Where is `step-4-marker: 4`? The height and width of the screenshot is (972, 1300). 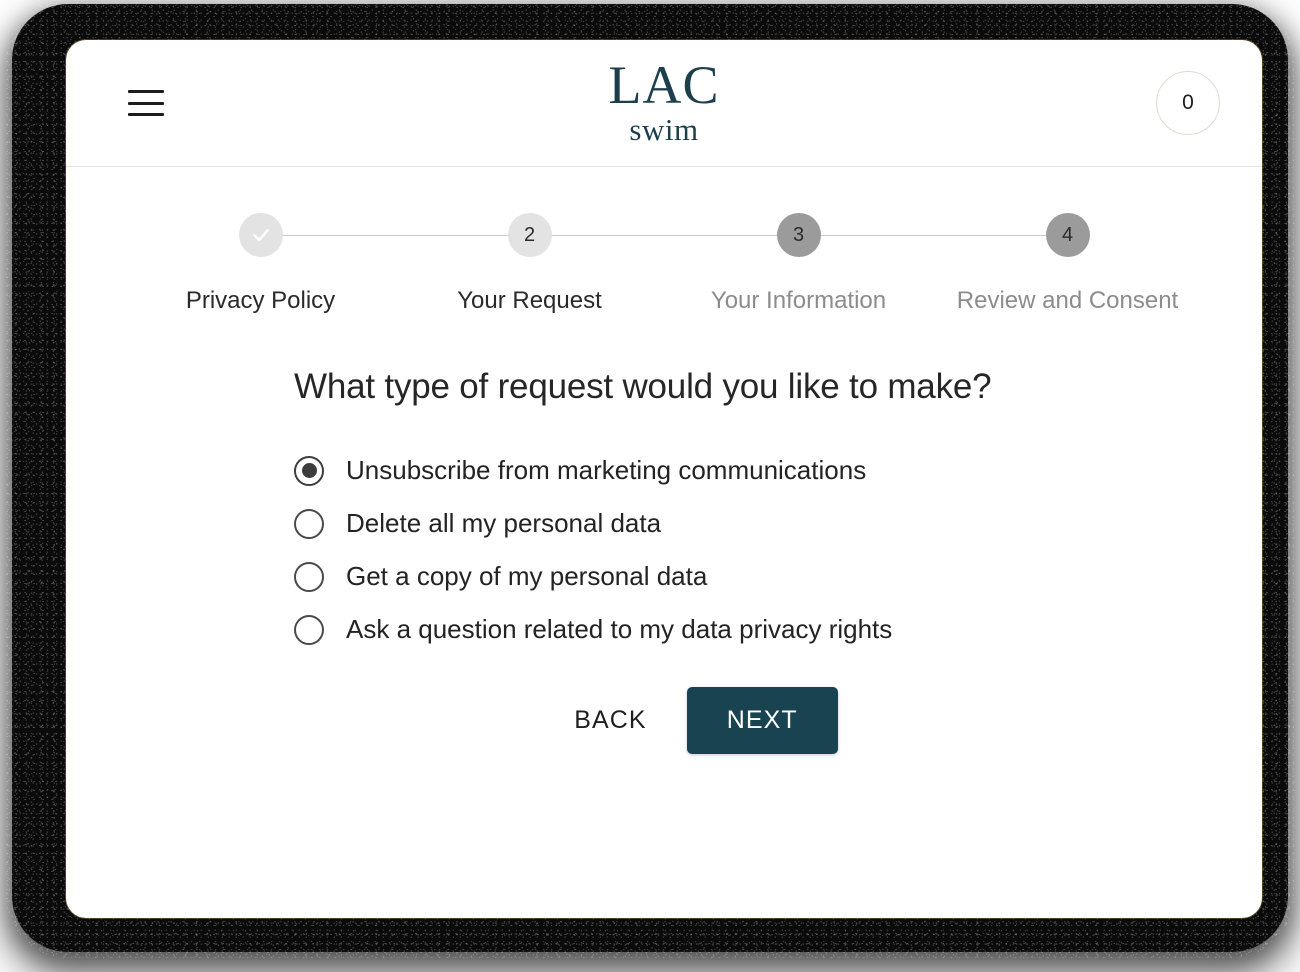 step-4-marker: 4 is located at coordinates (1067, 235).